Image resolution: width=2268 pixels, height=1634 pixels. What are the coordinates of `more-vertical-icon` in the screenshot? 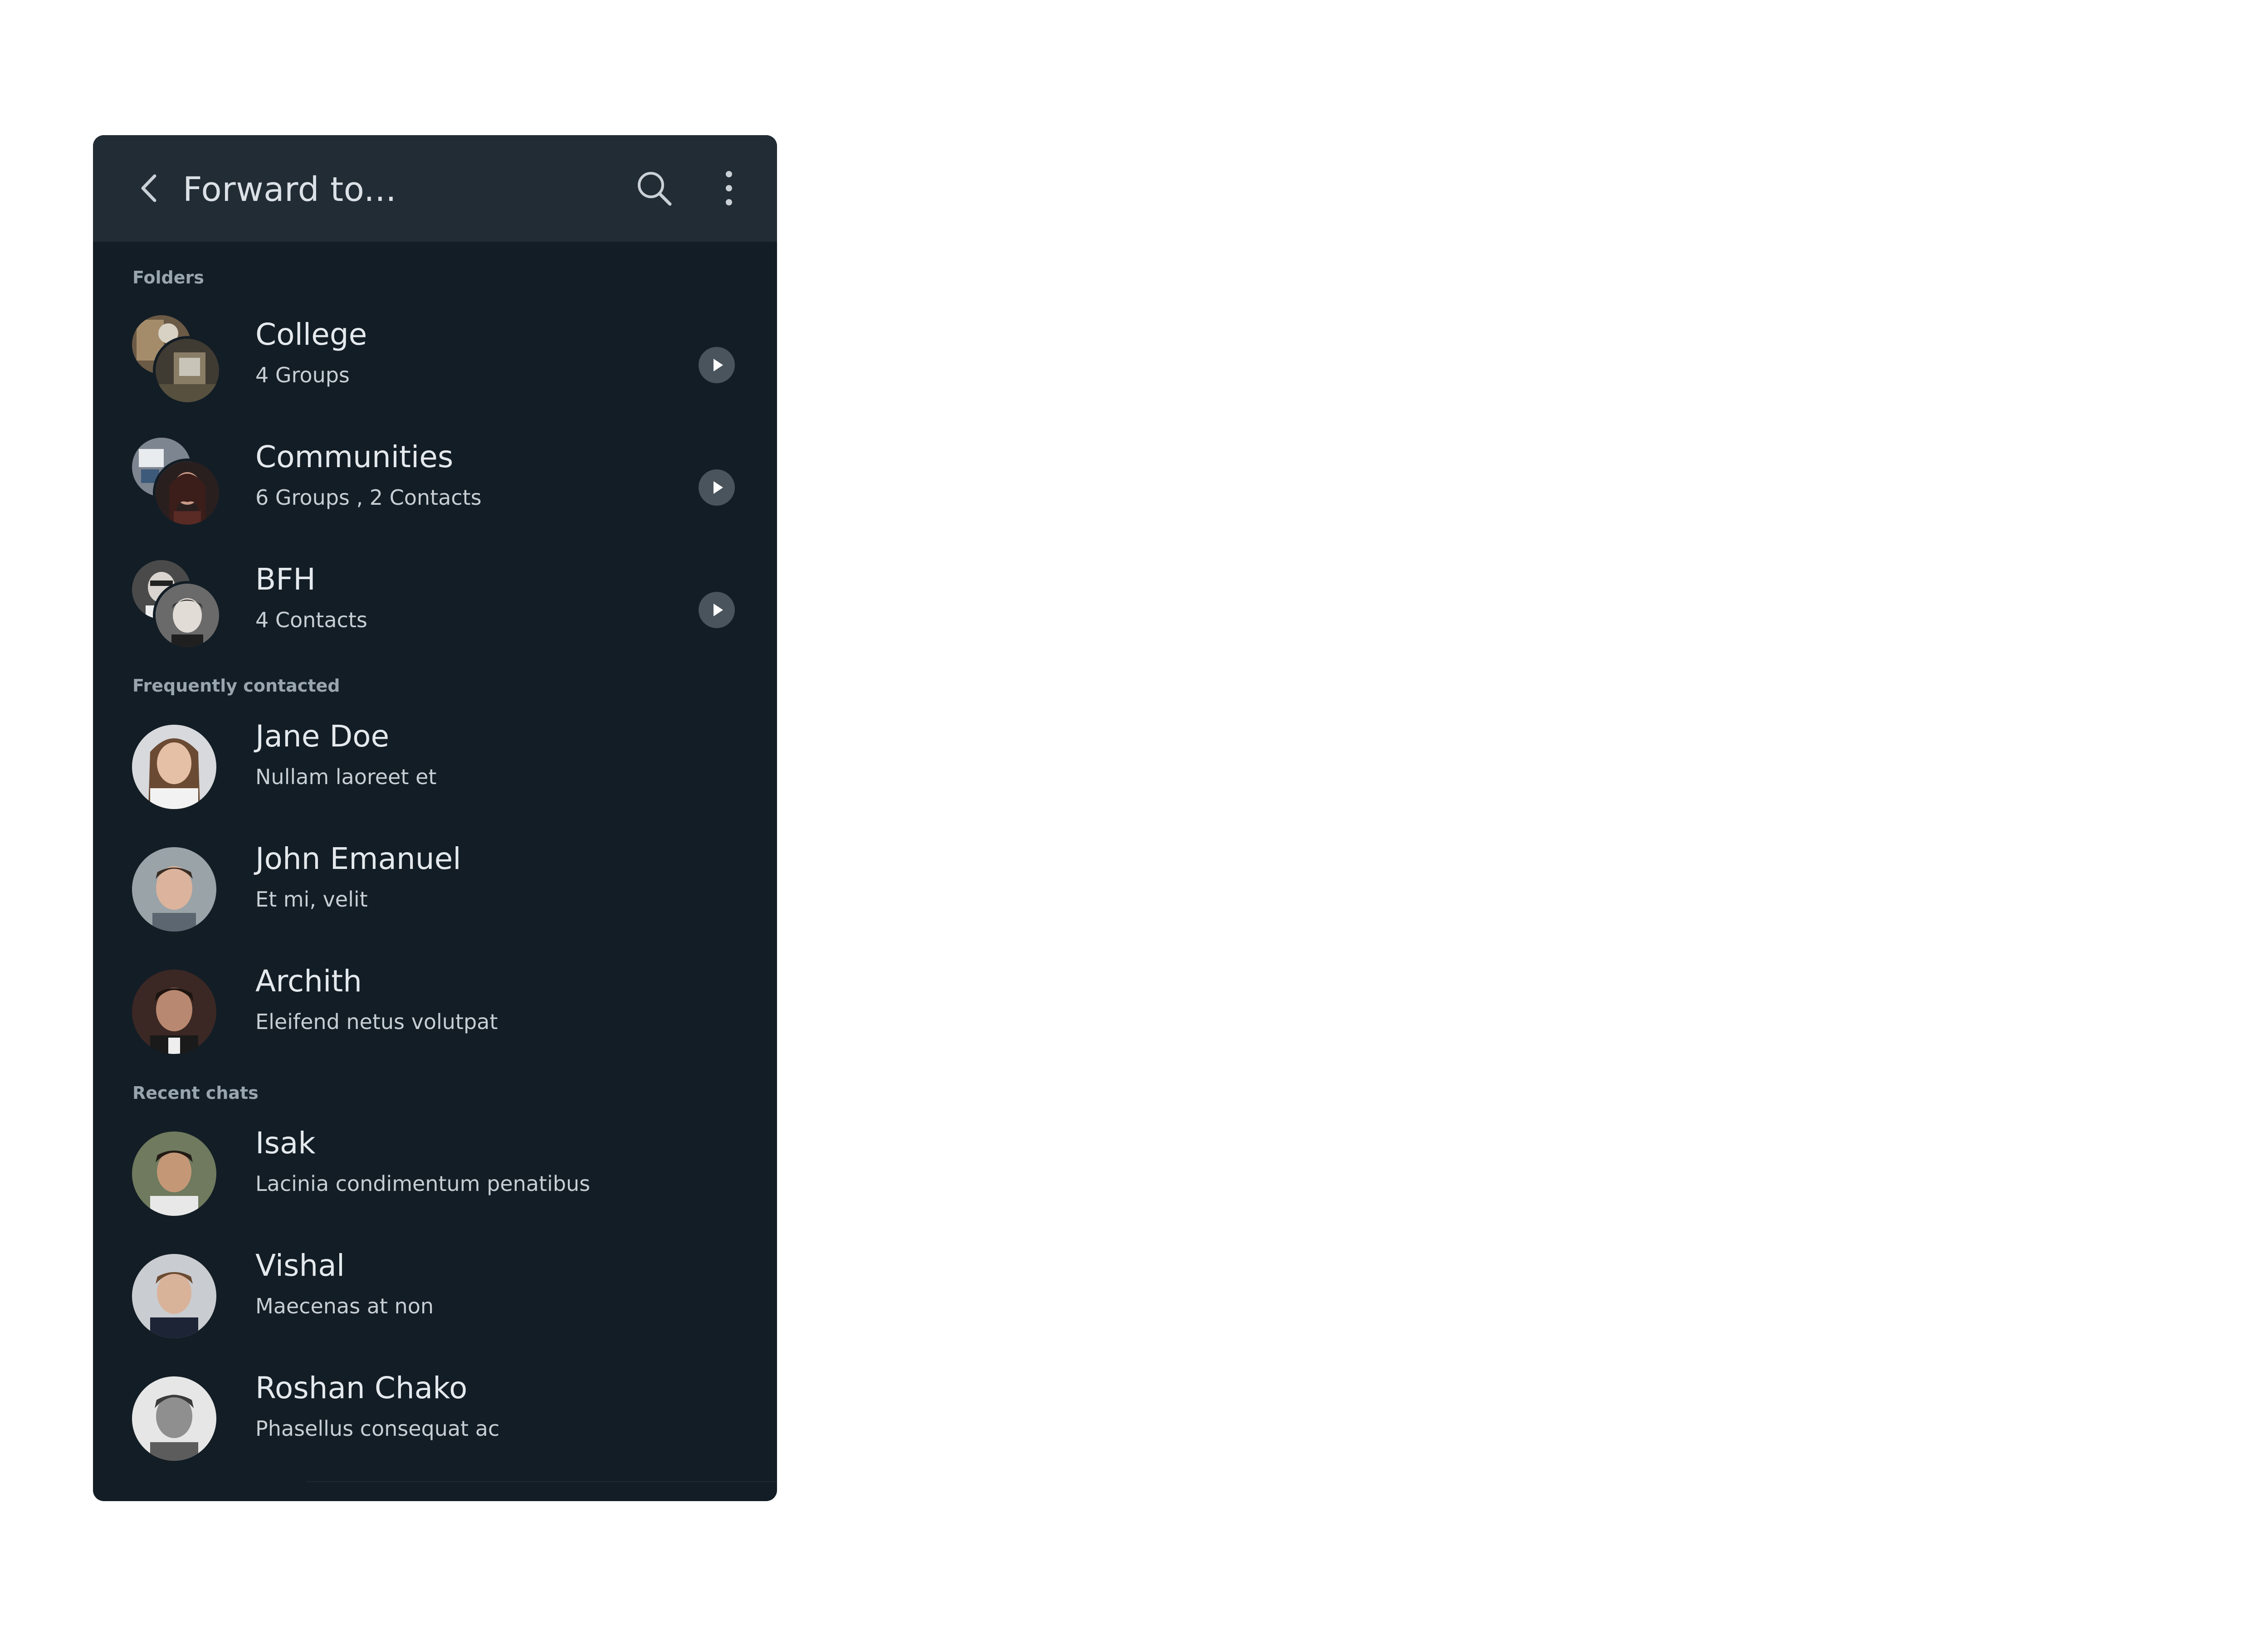 It's located at (729, 188).